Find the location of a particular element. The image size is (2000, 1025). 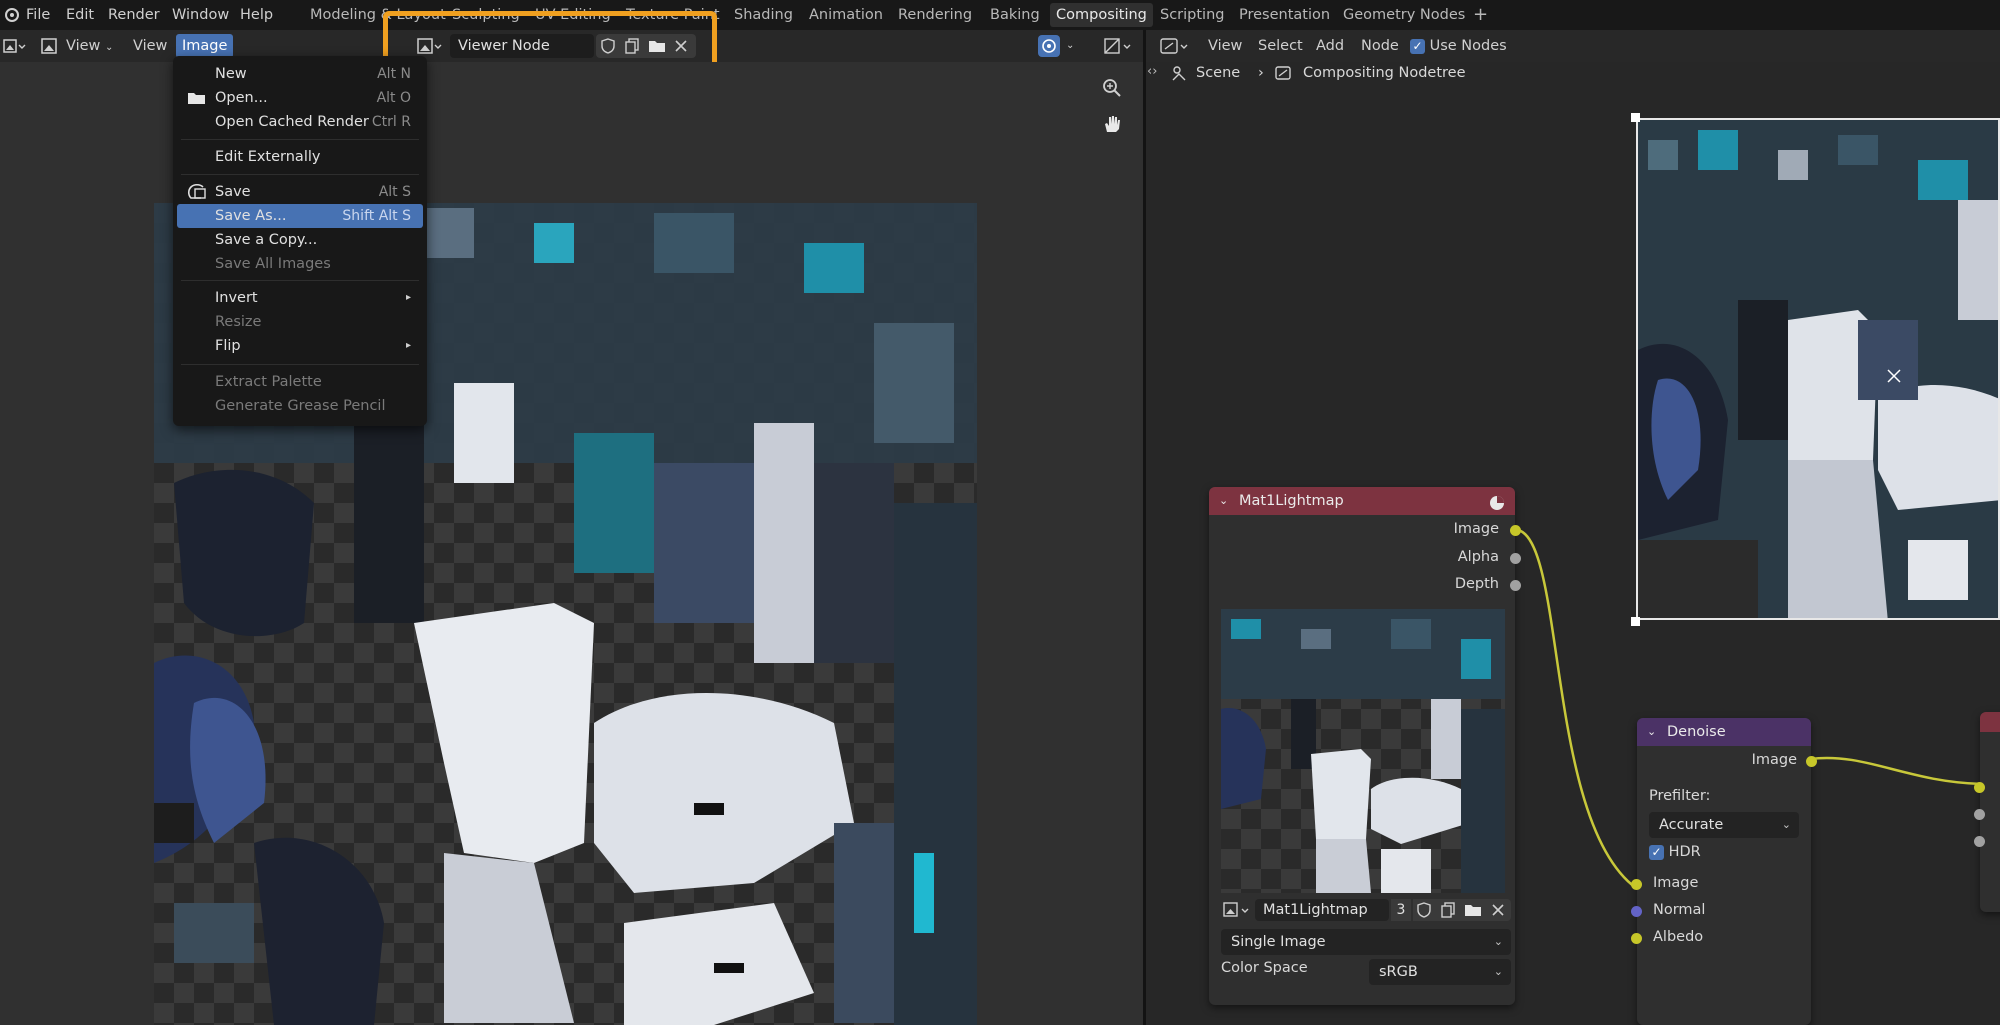

image-menu-button: Image is located at coordinates (205, 46).